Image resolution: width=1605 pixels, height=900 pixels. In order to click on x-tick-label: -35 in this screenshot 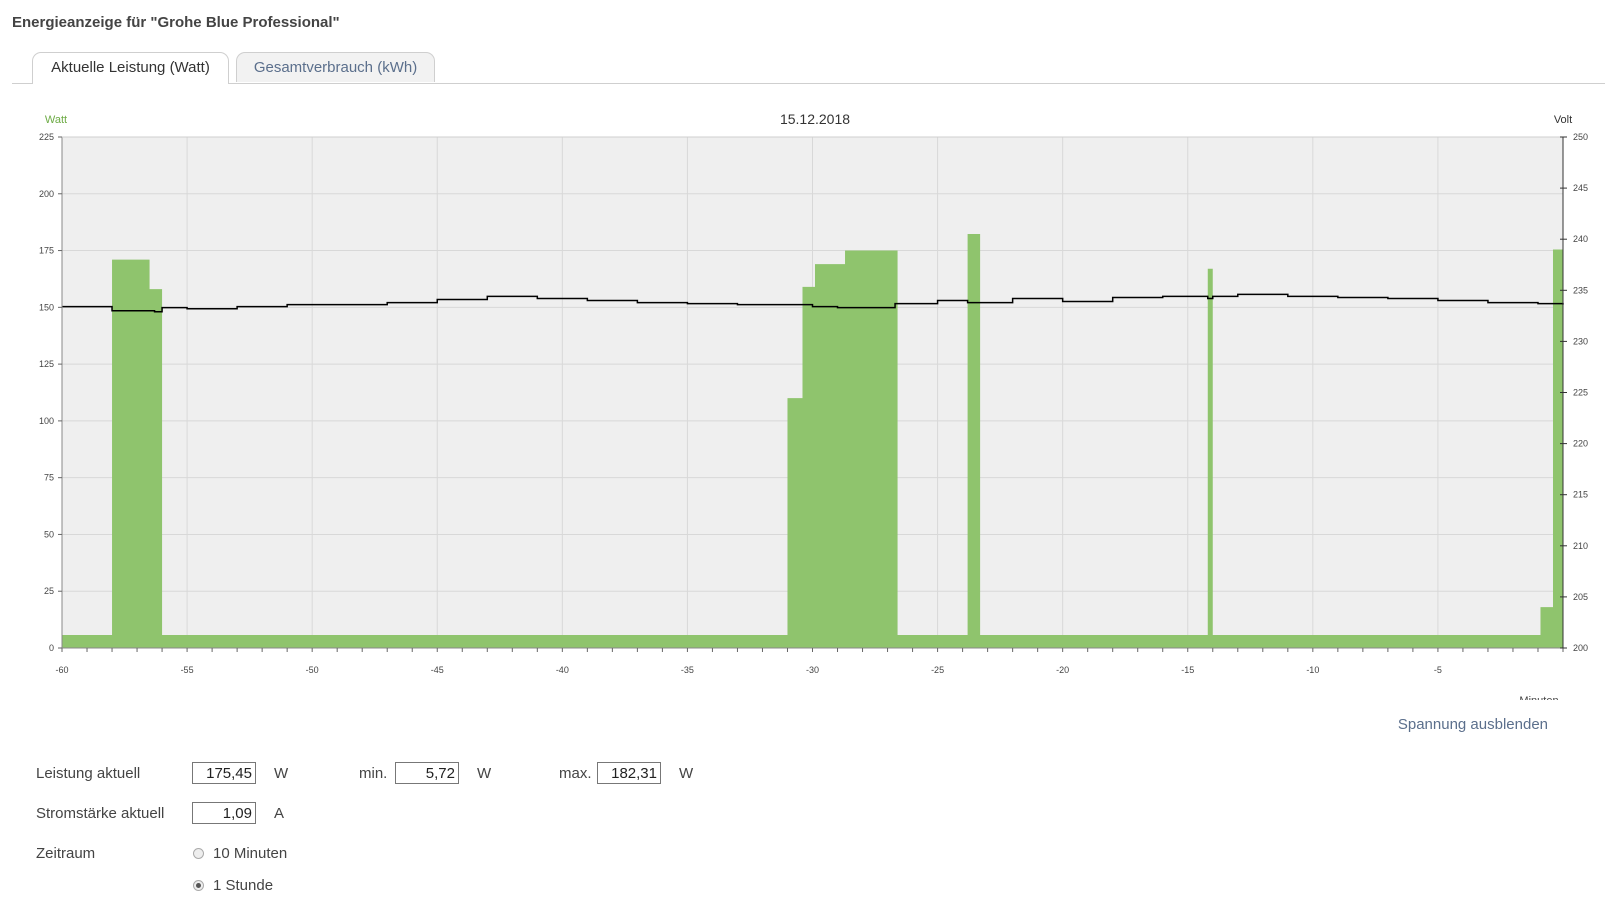, I will do `click(687, 670)`.